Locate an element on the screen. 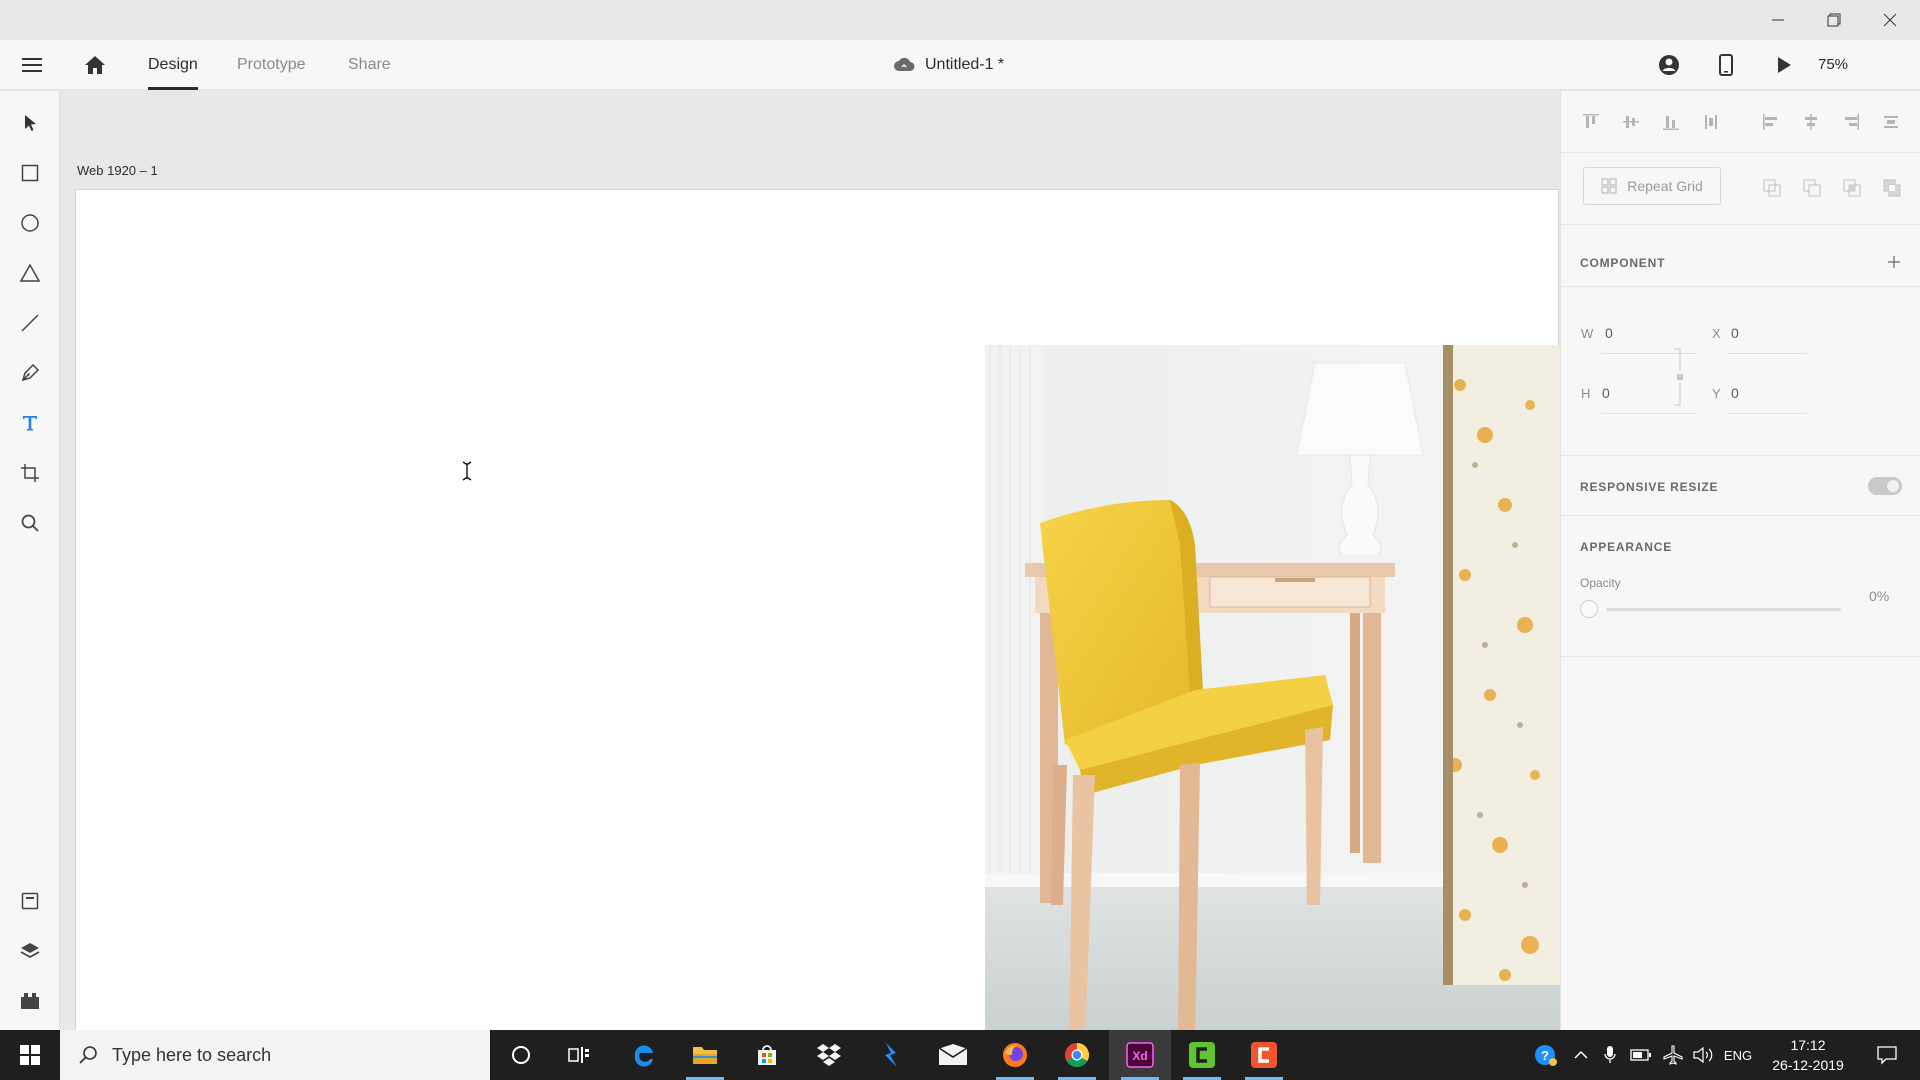 This screenshot has height=1080, width=1920. file-explorer-app is located at coordinates (705, 1055).